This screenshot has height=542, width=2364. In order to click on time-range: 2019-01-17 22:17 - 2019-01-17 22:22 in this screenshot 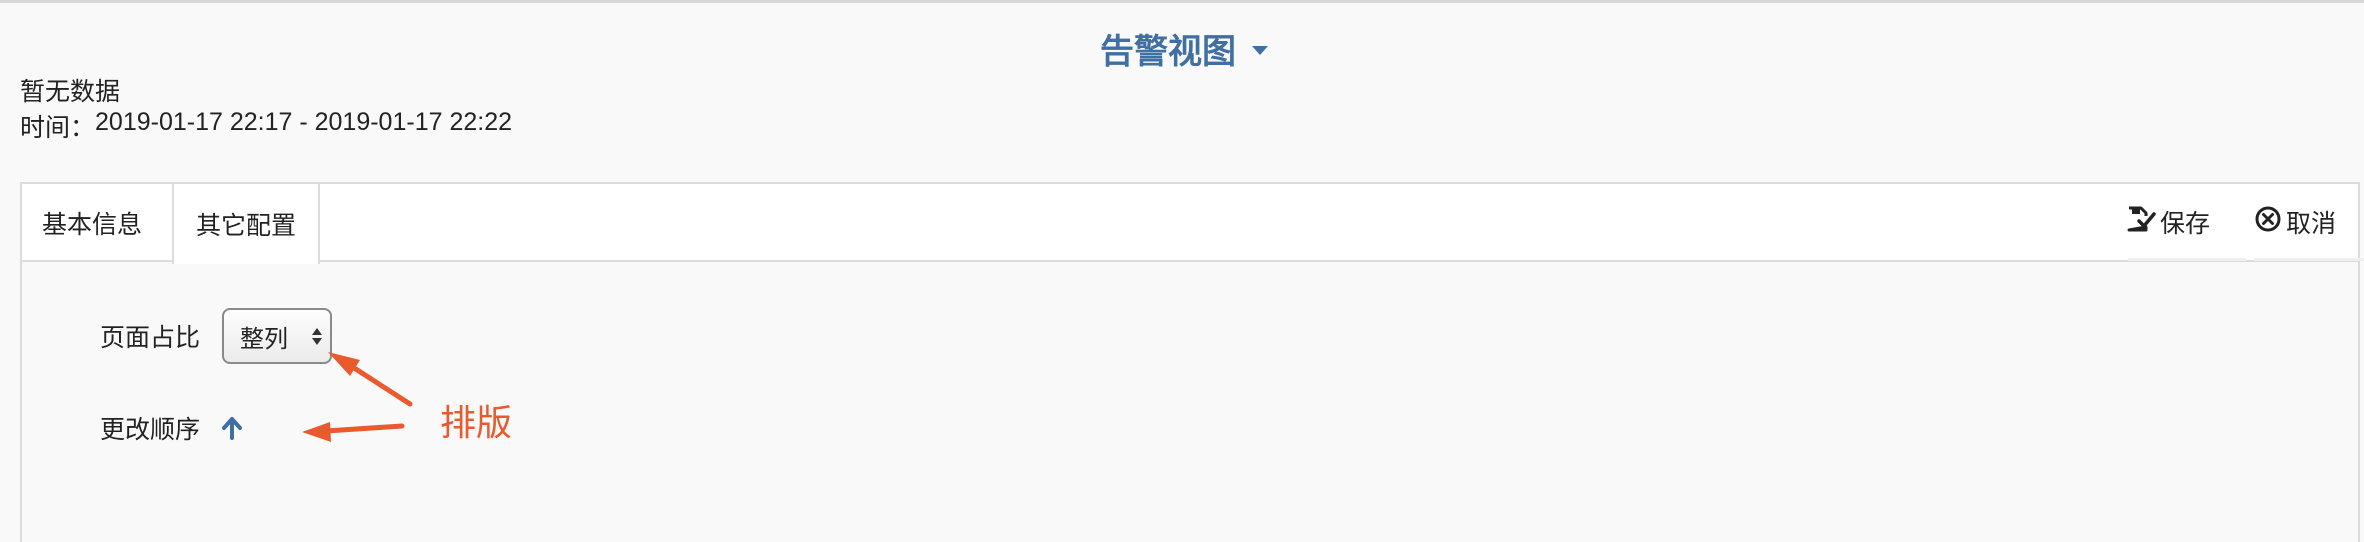, I will do `click(304, 122)`.